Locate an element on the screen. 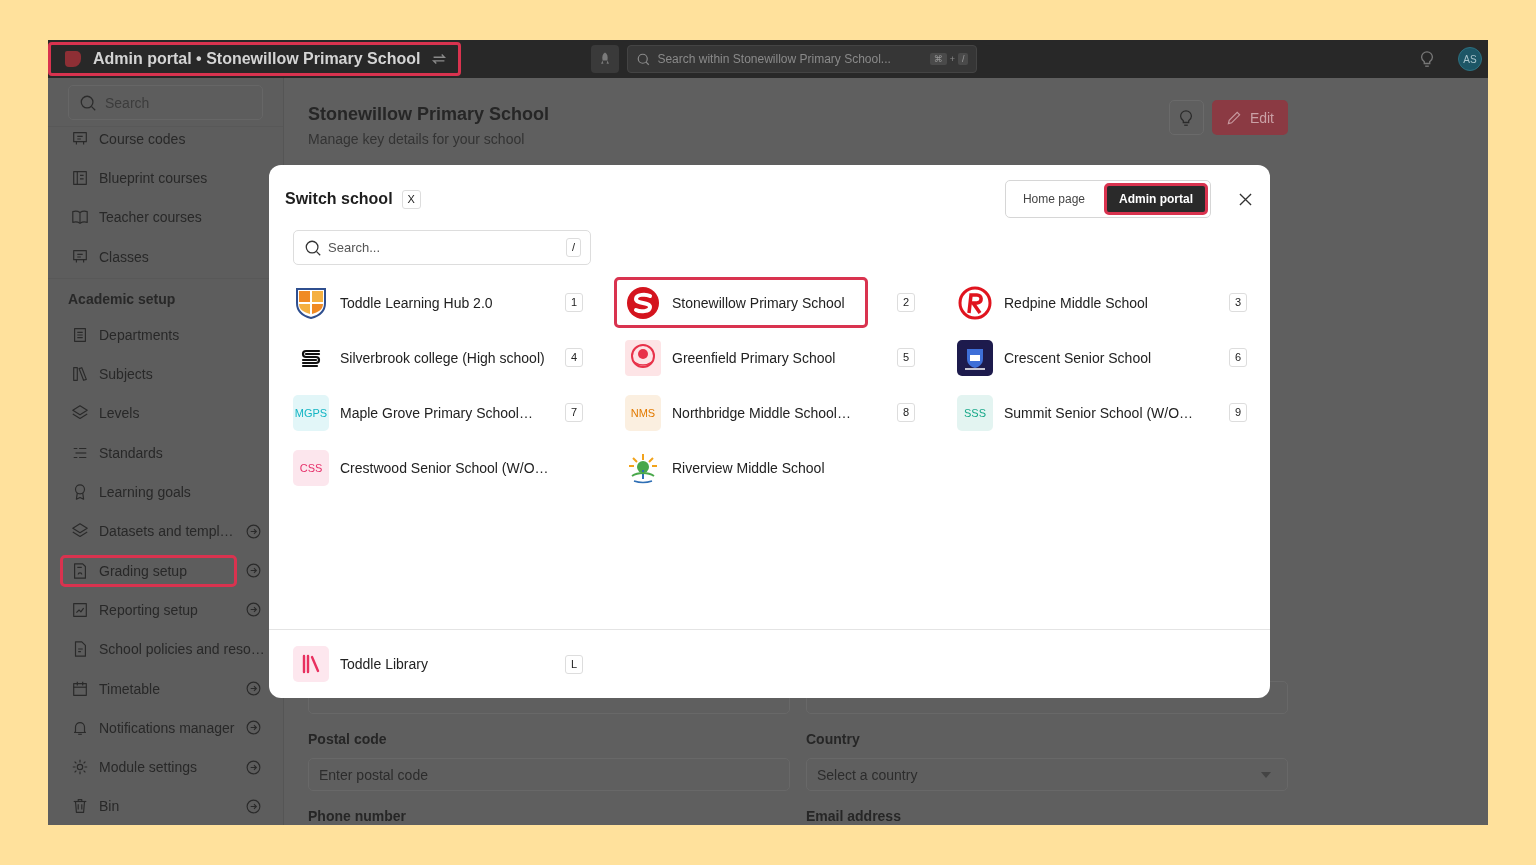 Image resolution: width=1536 pixels, height=865 pixels. shortcut-key: 6 is located at coordinates (1237, 357).